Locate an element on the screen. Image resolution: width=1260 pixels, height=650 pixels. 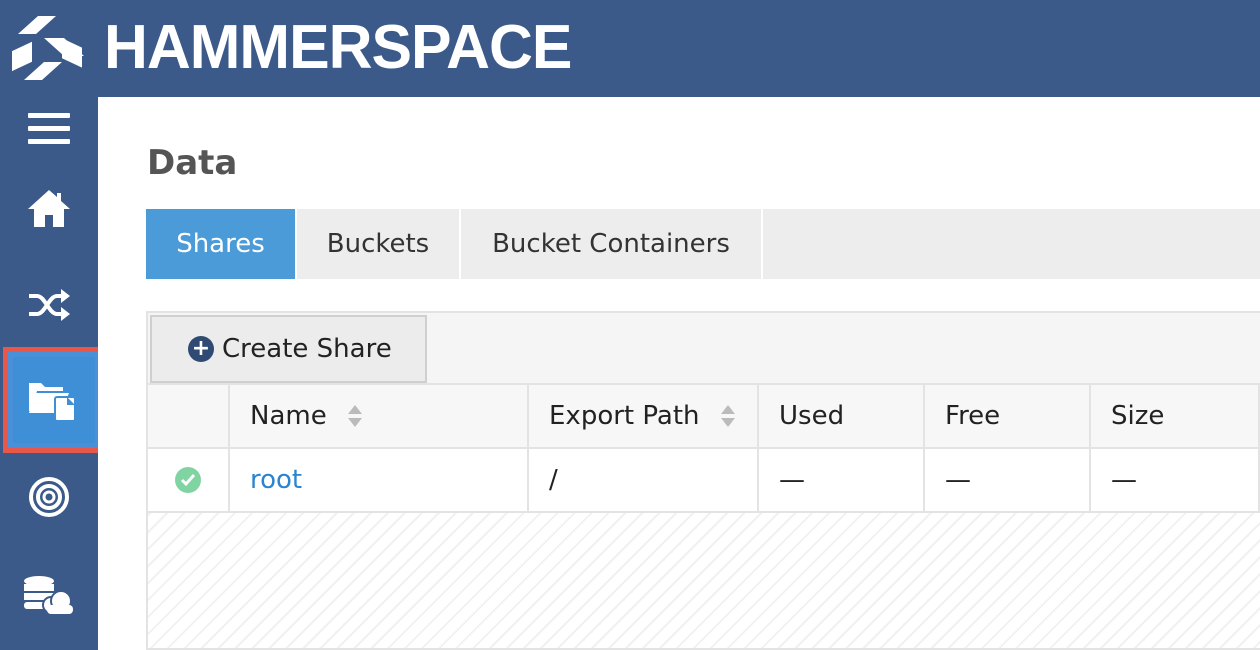
sidebar-item-objectives is located at coordinates (49, 497).